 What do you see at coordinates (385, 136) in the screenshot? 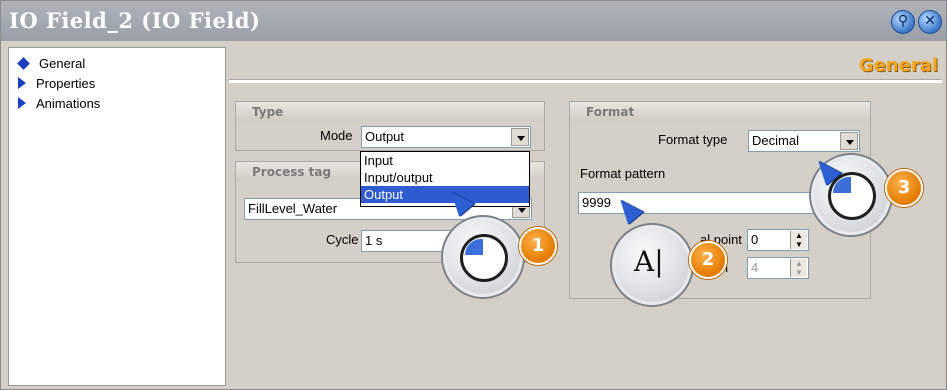
I see `mode-value: Output` at bounding box center [385, 136].